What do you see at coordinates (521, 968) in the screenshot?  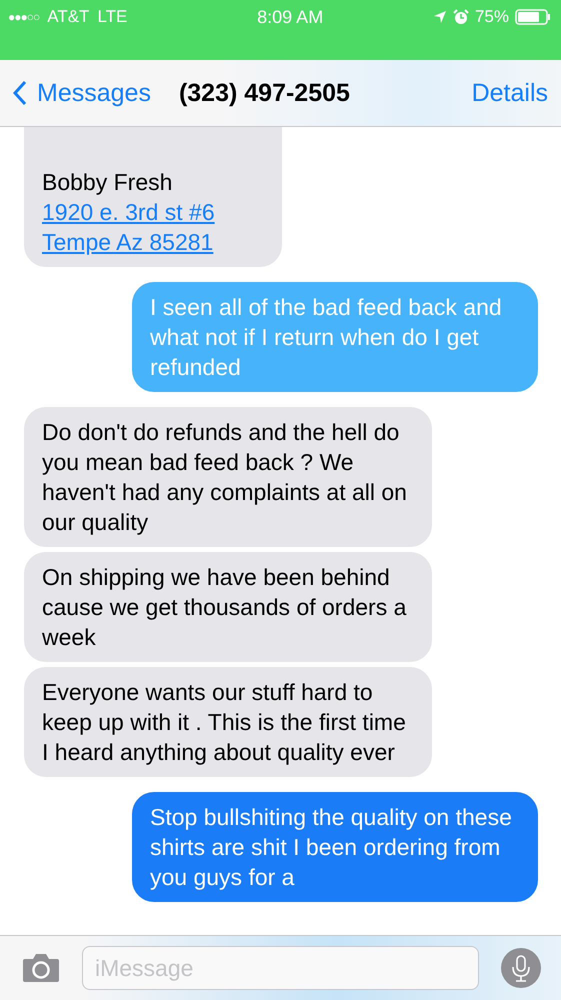 I see `microphone-icon` at bounding box center [521, 968].